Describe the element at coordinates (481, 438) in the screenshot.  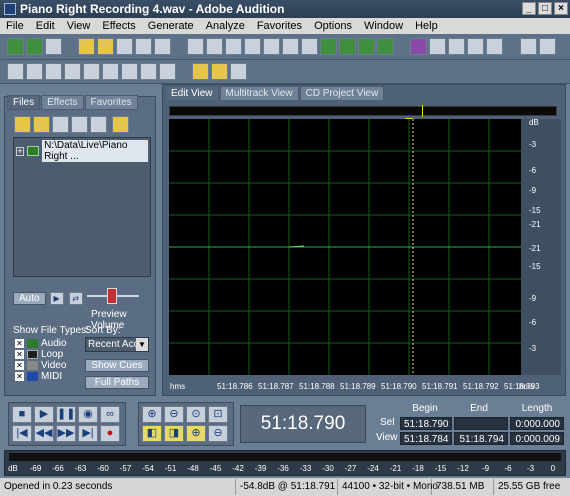
I see `view-end-field: 51:18.794` at that location.